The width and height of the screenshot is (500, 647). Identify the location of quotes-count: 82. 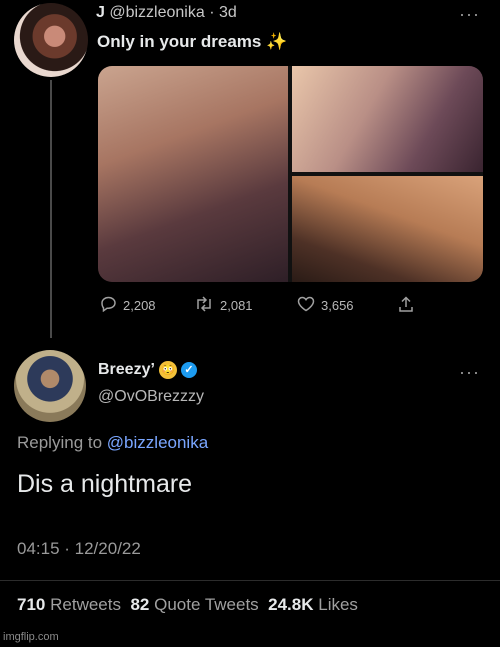
(140, 604).